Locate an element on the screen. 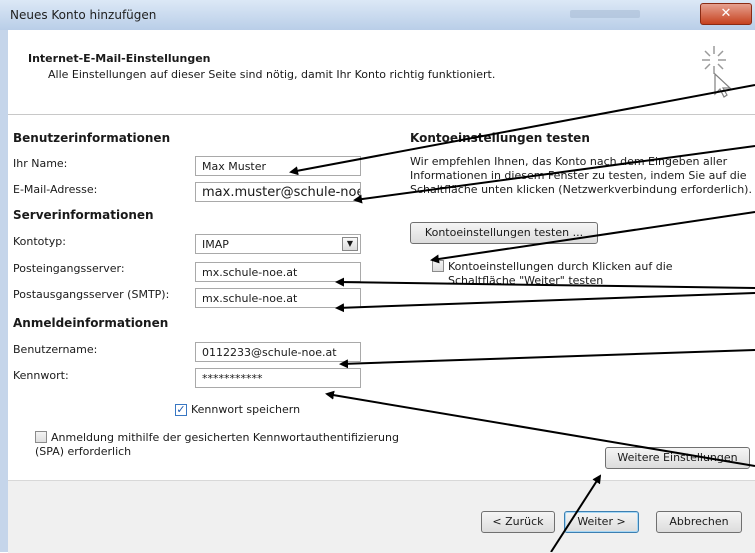 The height and width of the screenshot is (553, 755). back-button: < Zurück is located at coordinates (518, 522).